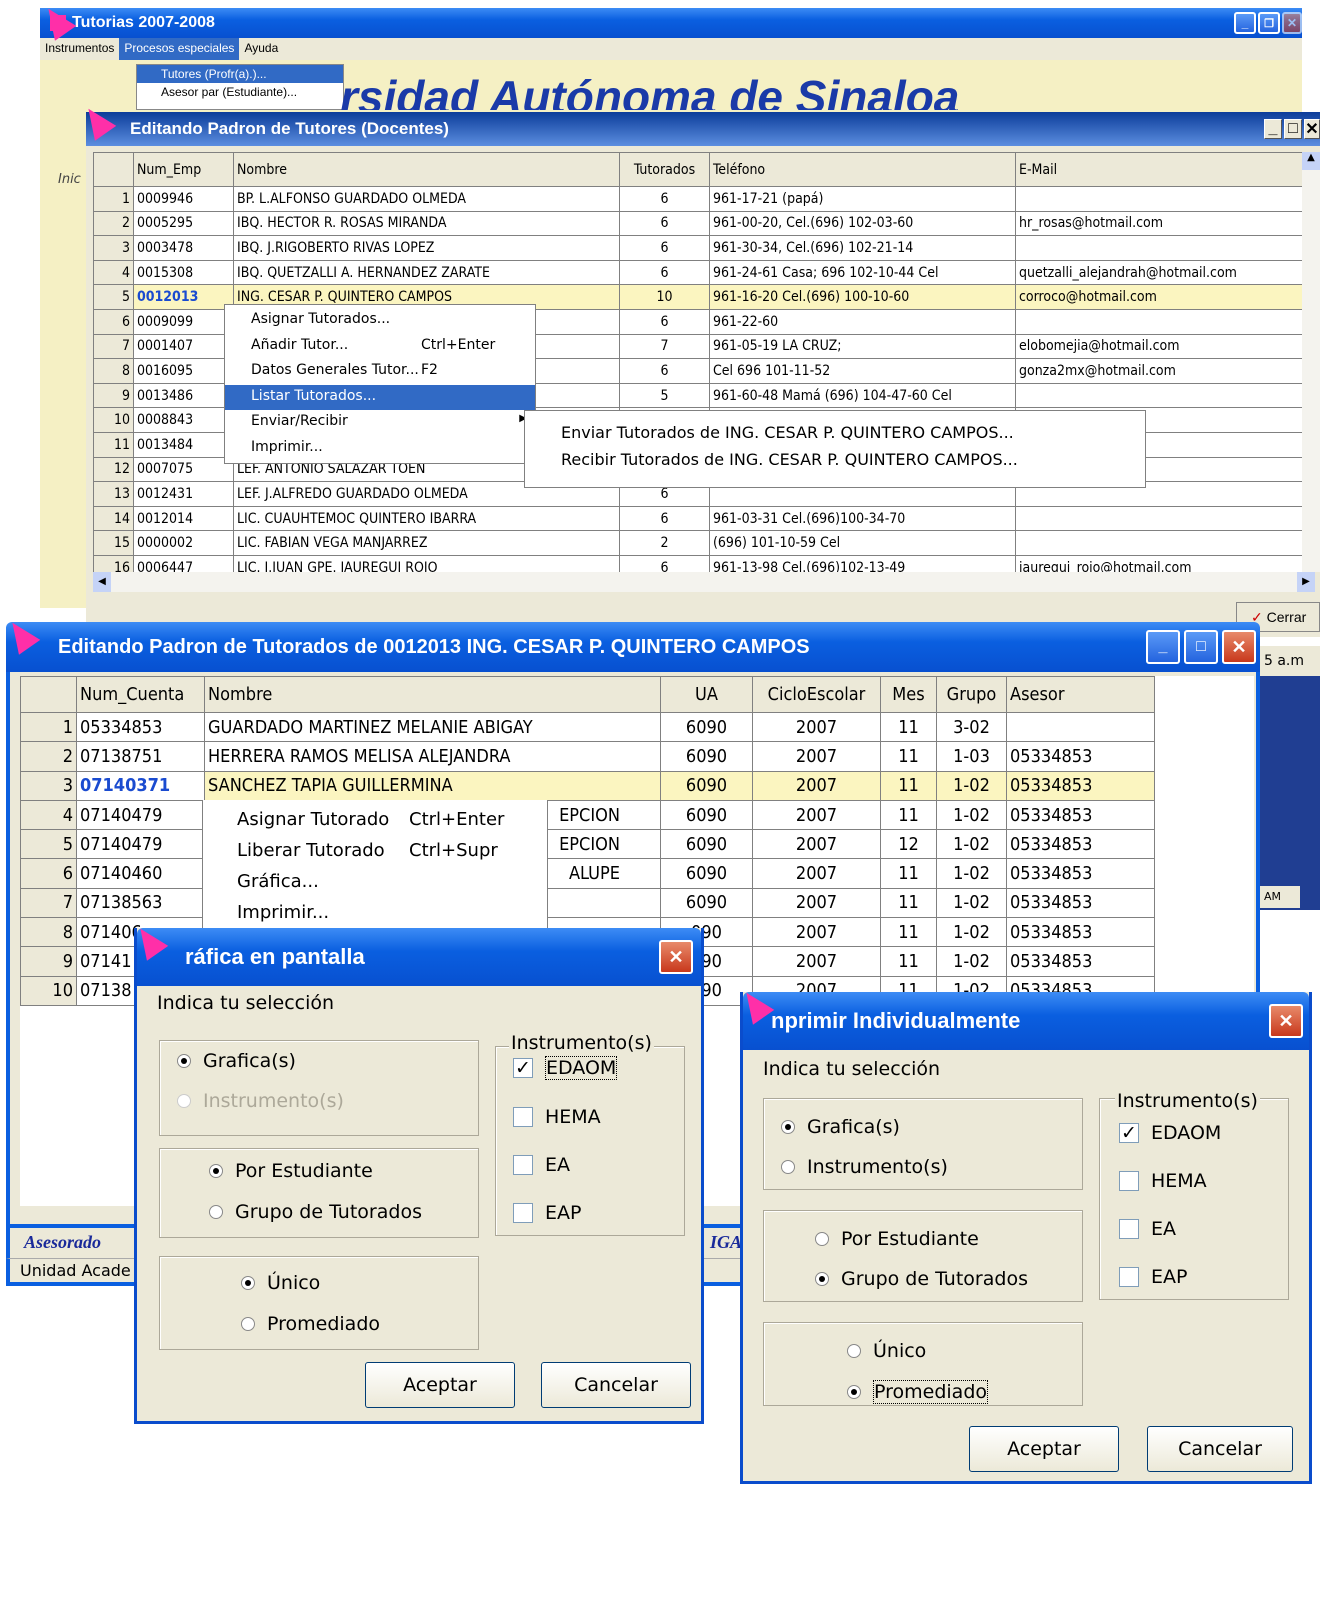  I want to click on cell-num-emp: 0009946, so click(183, 199).